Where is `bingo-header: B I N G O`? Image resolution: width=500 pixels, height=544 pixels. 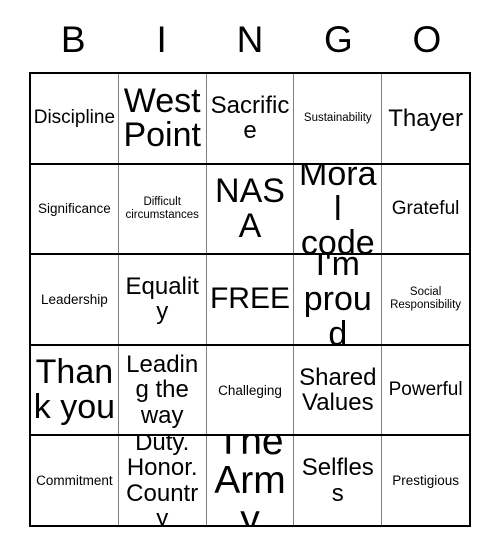 bingo-header: B I N G O is located at coordinates (250, 36).